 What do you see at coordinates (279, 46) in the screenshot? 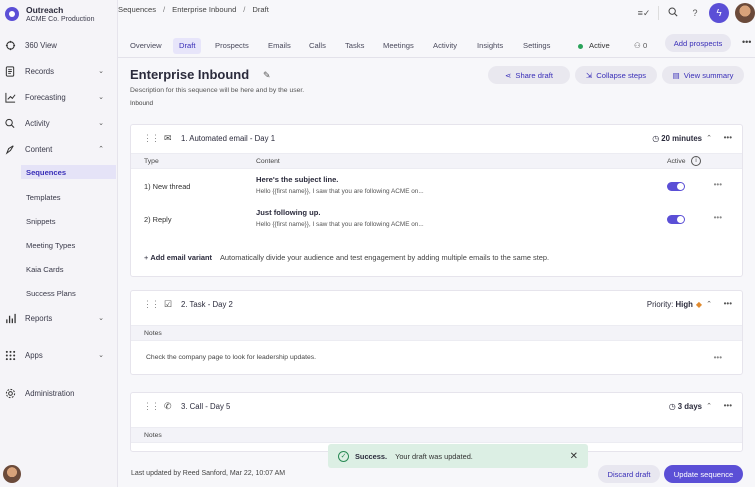
I see `tab-emails: Emails` at bounding box center [279, 46].